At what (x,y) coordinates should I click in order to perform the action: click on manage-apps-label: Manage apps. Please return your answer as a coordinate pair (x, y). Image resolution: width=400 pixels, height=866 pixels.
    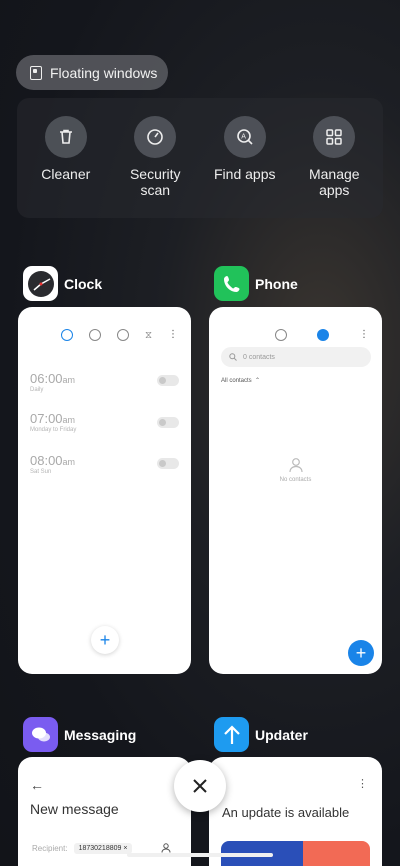
    Looking at the image, I should click on (334, 182).